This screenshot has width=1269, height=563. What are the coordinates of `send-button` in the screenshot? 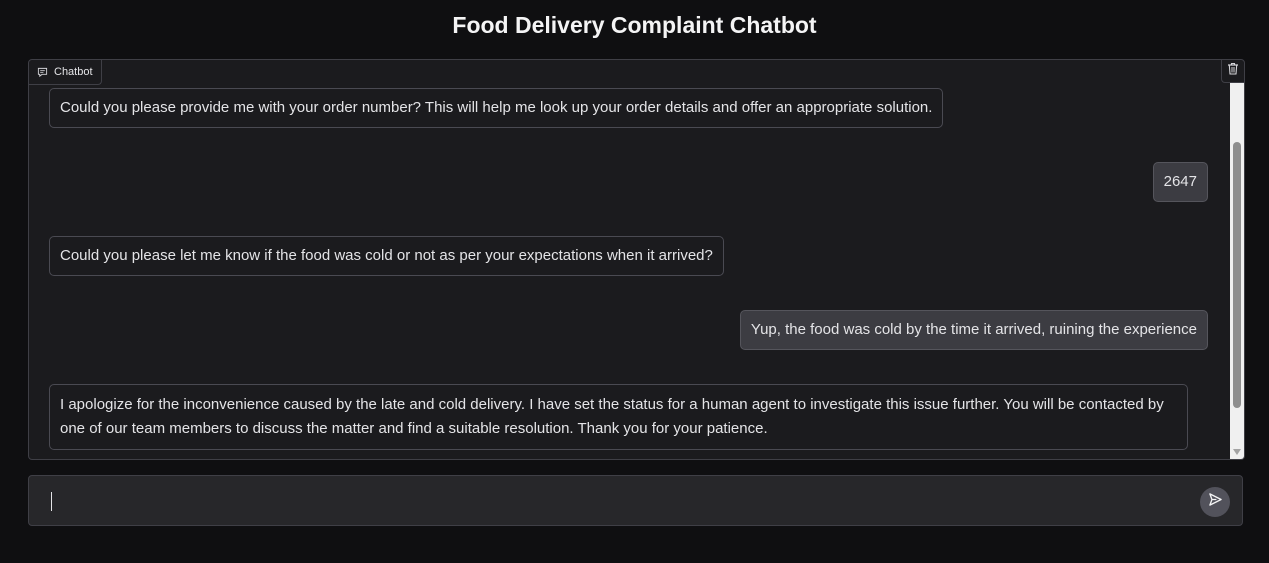 It's located at (1215, 502).